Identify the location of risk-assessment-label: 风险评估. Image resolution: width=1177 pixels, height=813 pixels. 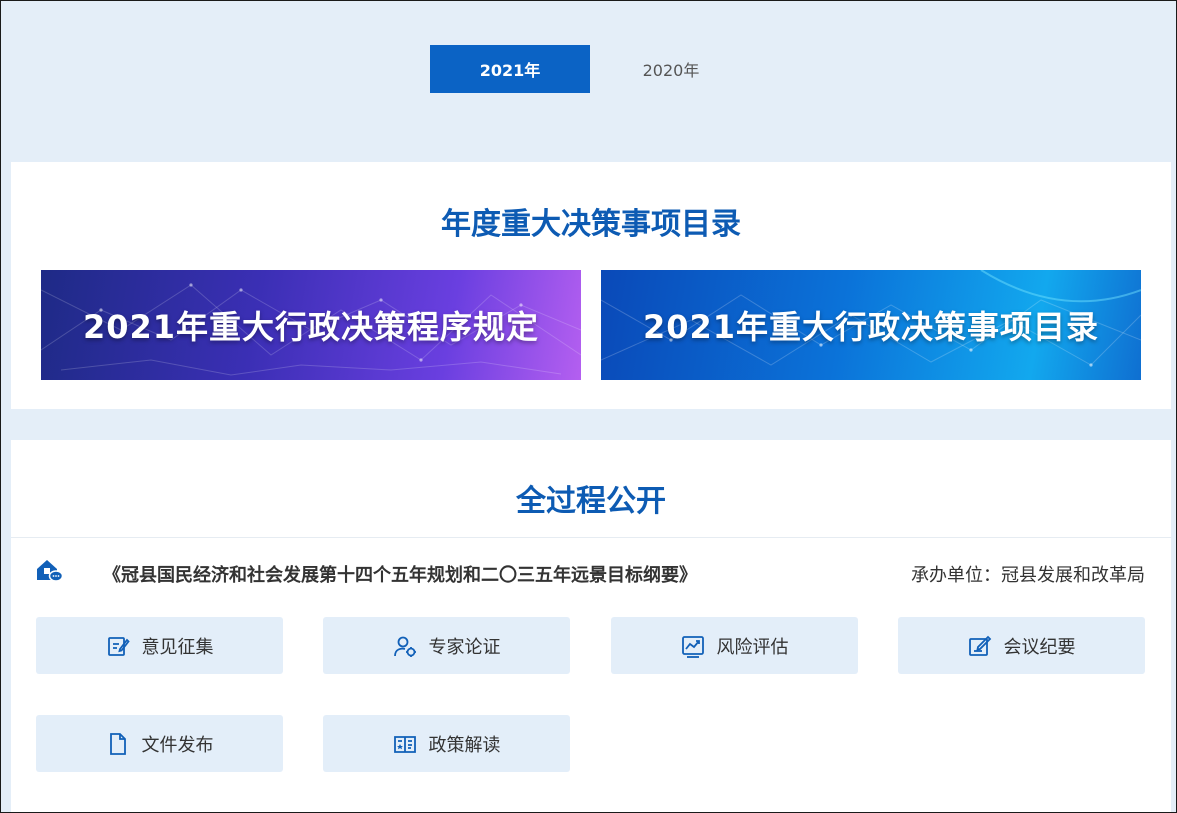
(752, 647).